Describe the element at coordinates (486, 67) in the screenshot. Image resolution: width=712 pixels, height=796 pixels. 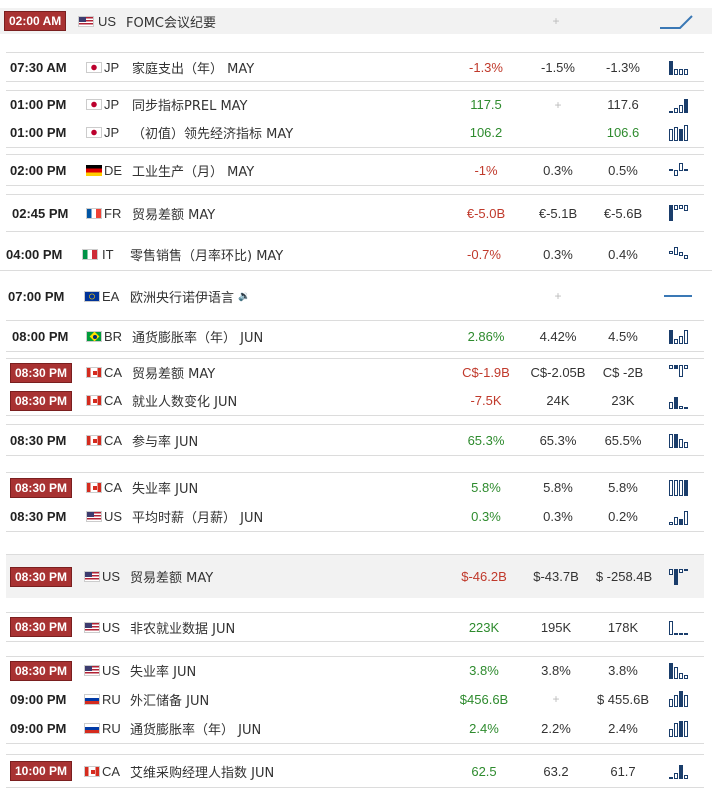
I see `actual-value: -1.3%` at that location.